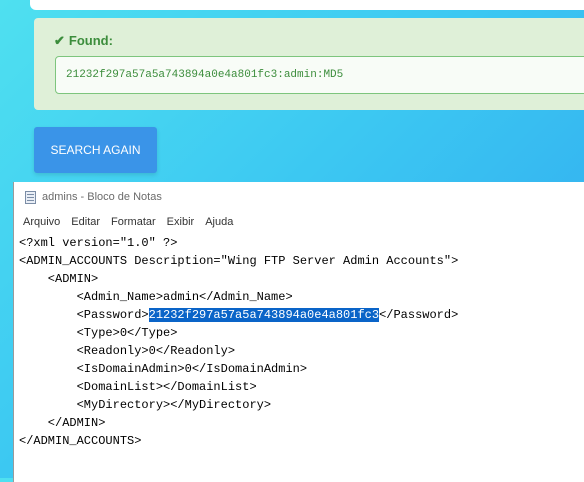  I want to click on editor-line: </ADMIN>, so click(62, 423).